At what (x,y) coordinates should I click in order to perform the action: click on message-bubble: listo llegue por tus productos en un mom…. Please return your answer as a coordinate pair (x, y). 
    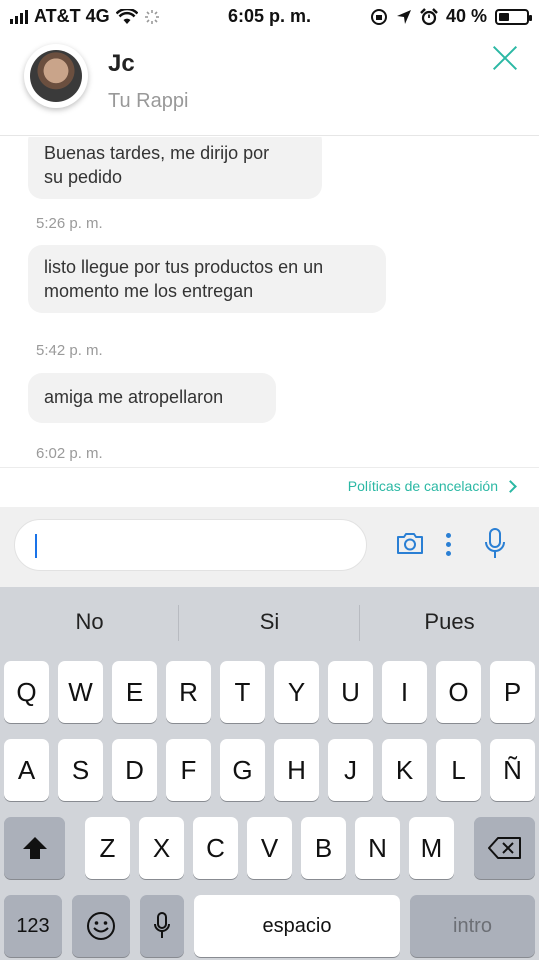
    Looking at the image, I should click on (207, 279).